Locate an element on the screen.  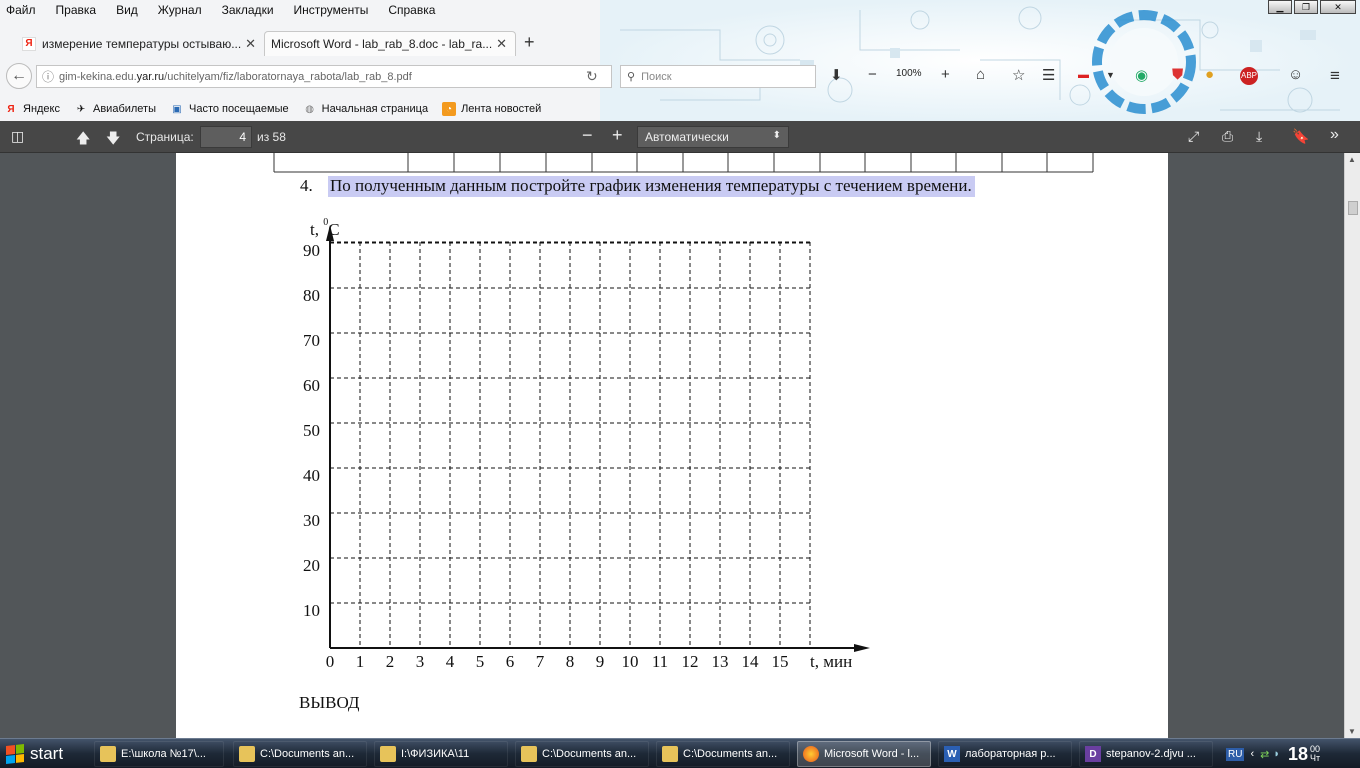
conclusion-heading: ВЫВОД is located at coordinates (329, 702).